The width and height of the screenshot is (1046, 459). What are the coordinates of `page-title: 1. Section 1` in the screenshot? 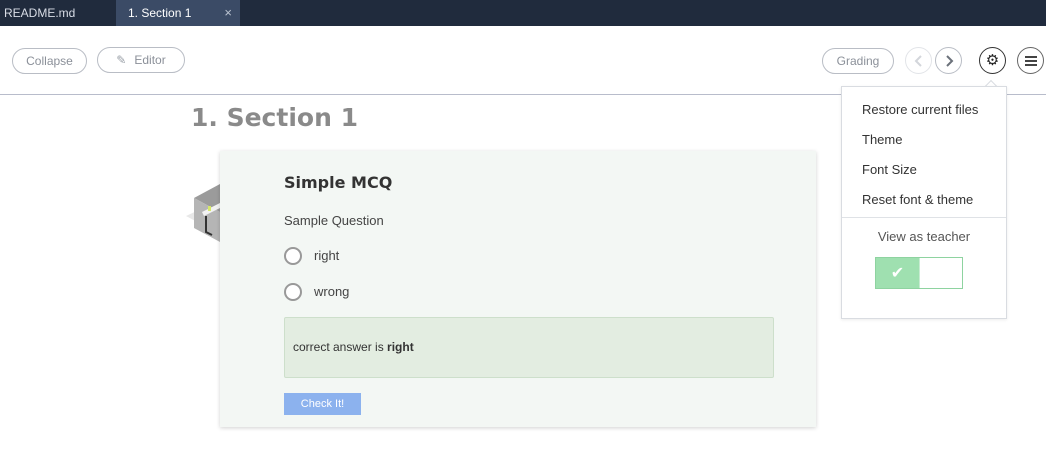 It's located at (274, 117).